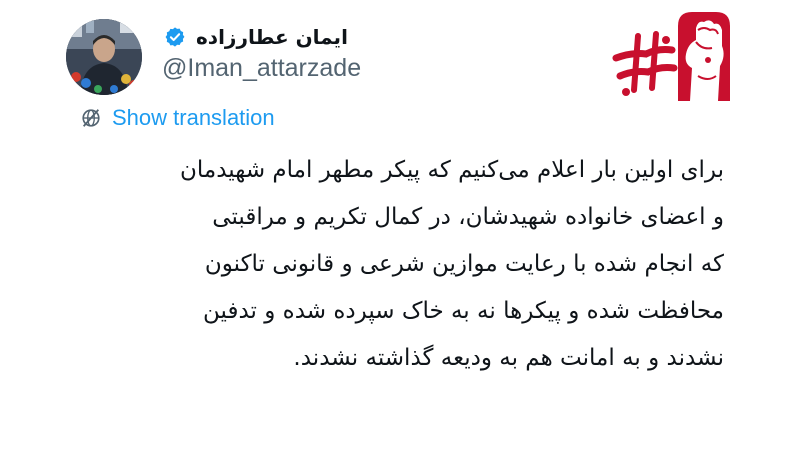 The height and width of the screenshot is (449, 800). Describe the element at coordinates (91, 118) in the screenshot. I see `globe-slash-icon` at that location.